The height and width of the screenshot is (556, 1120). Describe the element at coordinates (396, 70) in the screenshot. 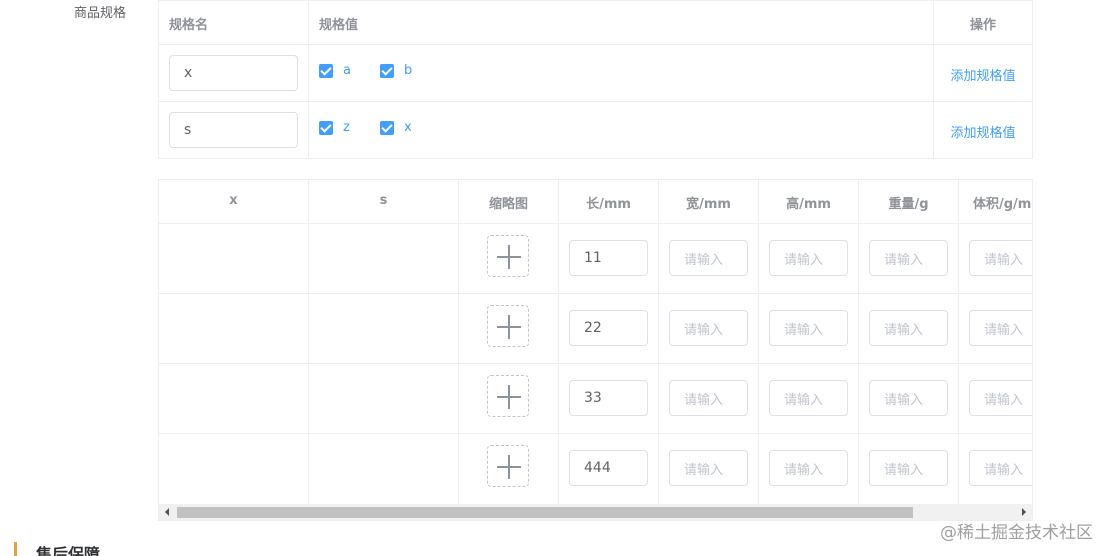

I see `spec-value-checkbox: b` at that location.